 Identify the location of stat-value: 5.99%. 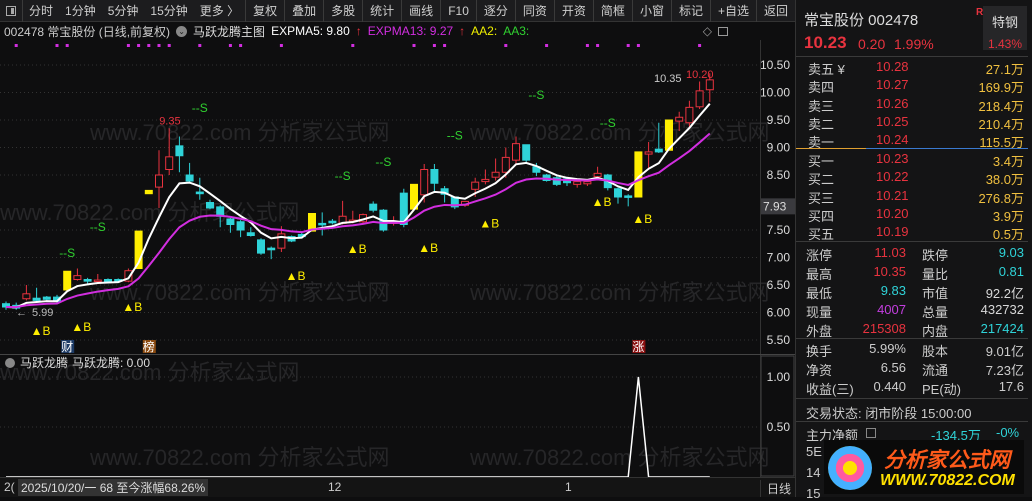
(887, 348).